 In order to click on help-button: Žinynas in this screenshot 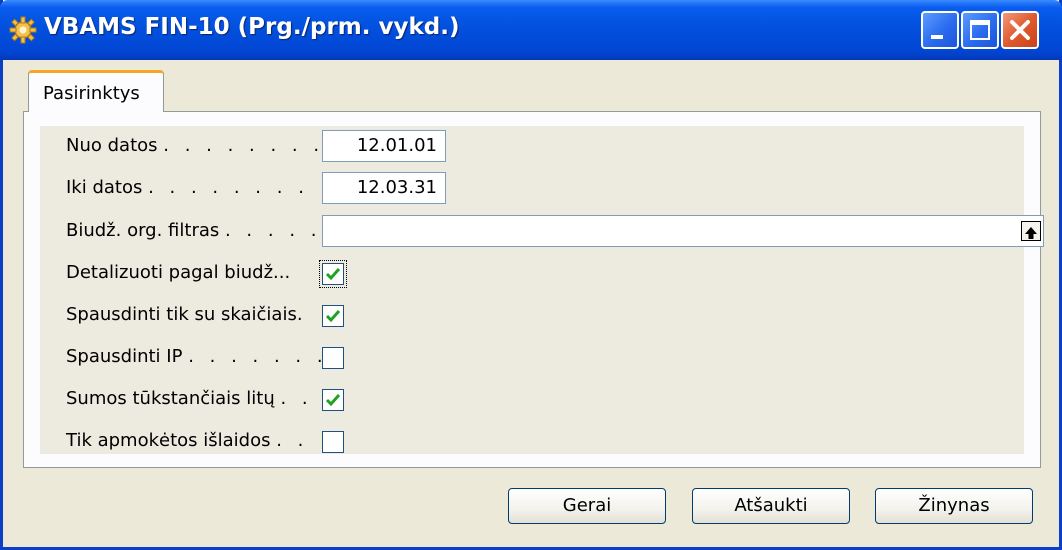, I will do `click(954, 506)`.